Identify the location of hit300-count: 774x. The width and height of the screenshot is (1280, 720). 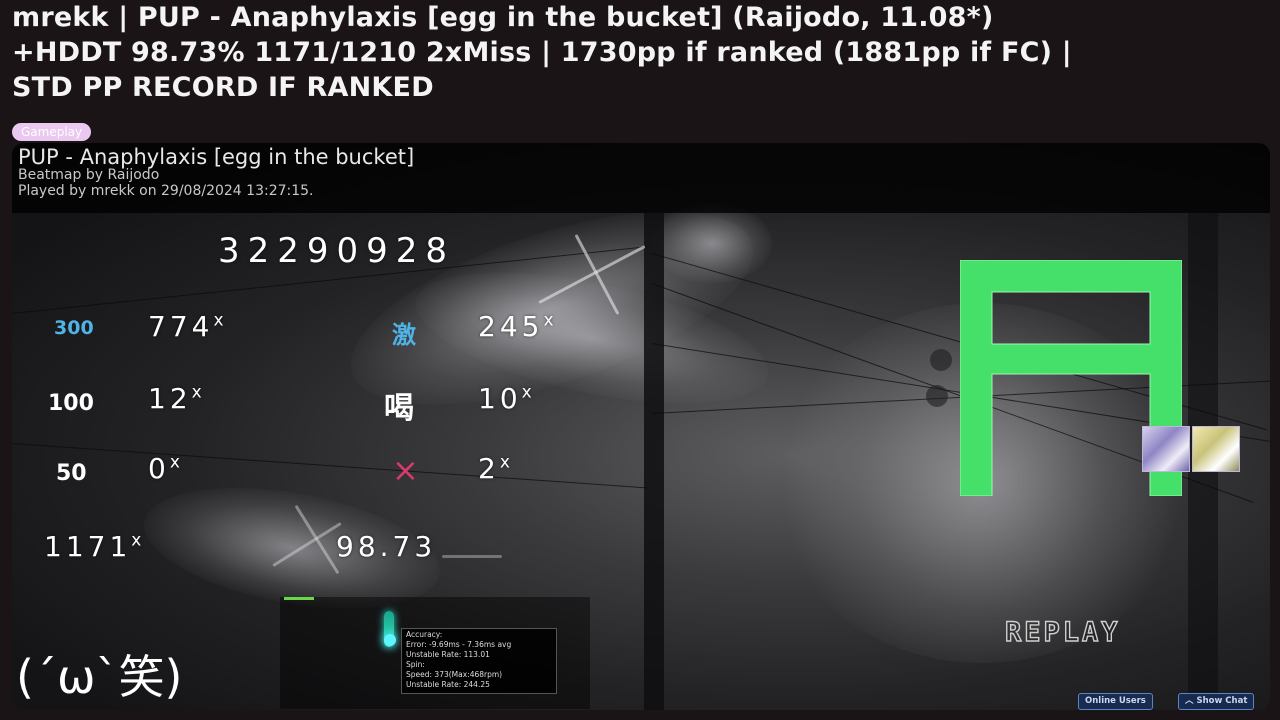
(186, 326).